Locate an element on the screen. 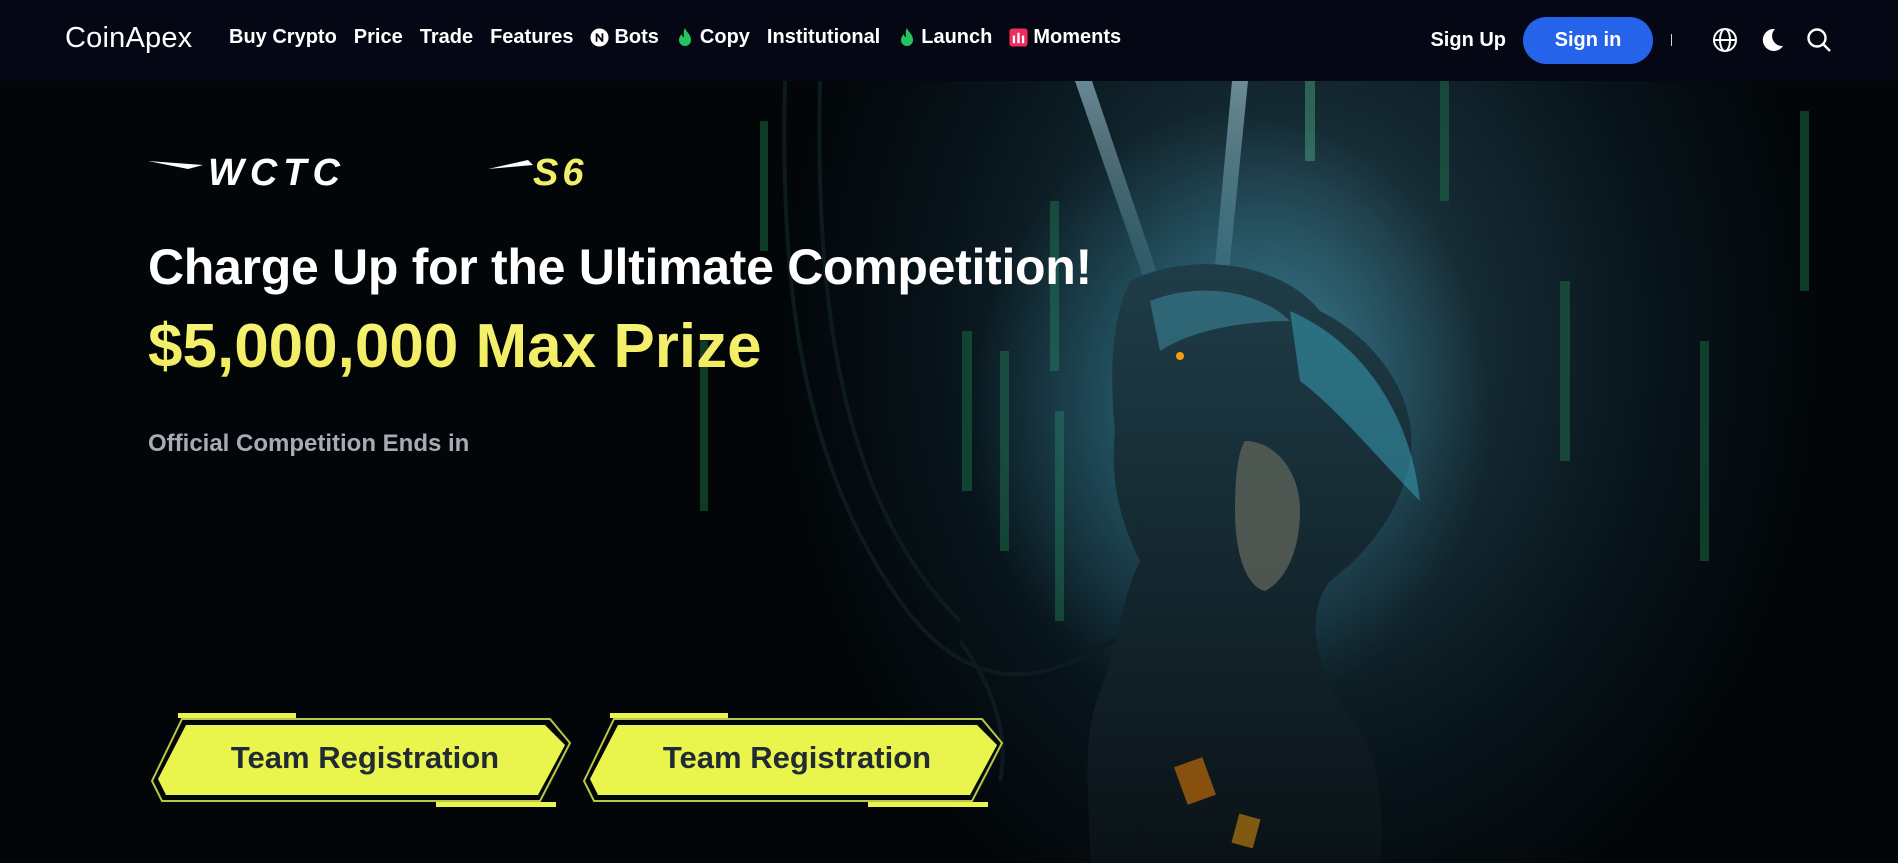 Image resolution: width=1898 pixels, height=863 pixels. nav-item-buy-crypto: Buy Crypto is located at coordinates (283, 37).